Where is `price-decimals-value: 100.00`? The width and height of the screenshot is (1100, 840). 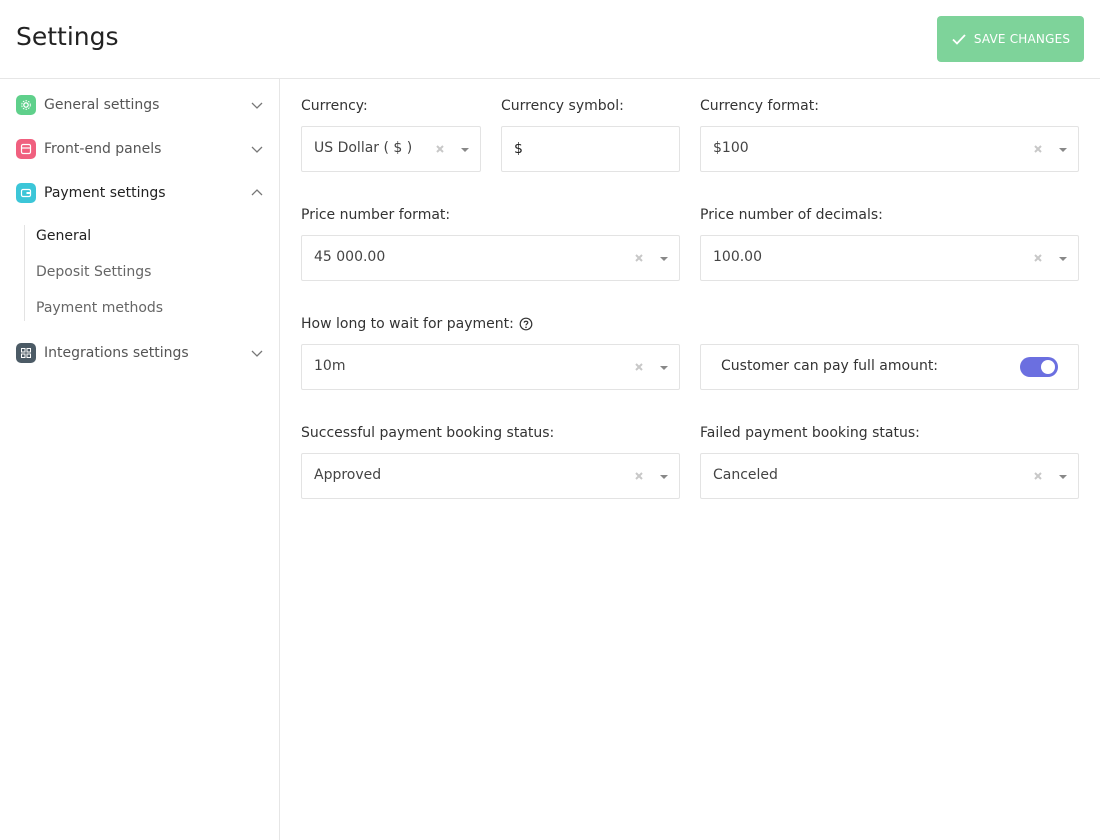 price-decimals-value: 100.00 is located at coordinates (737, 257).